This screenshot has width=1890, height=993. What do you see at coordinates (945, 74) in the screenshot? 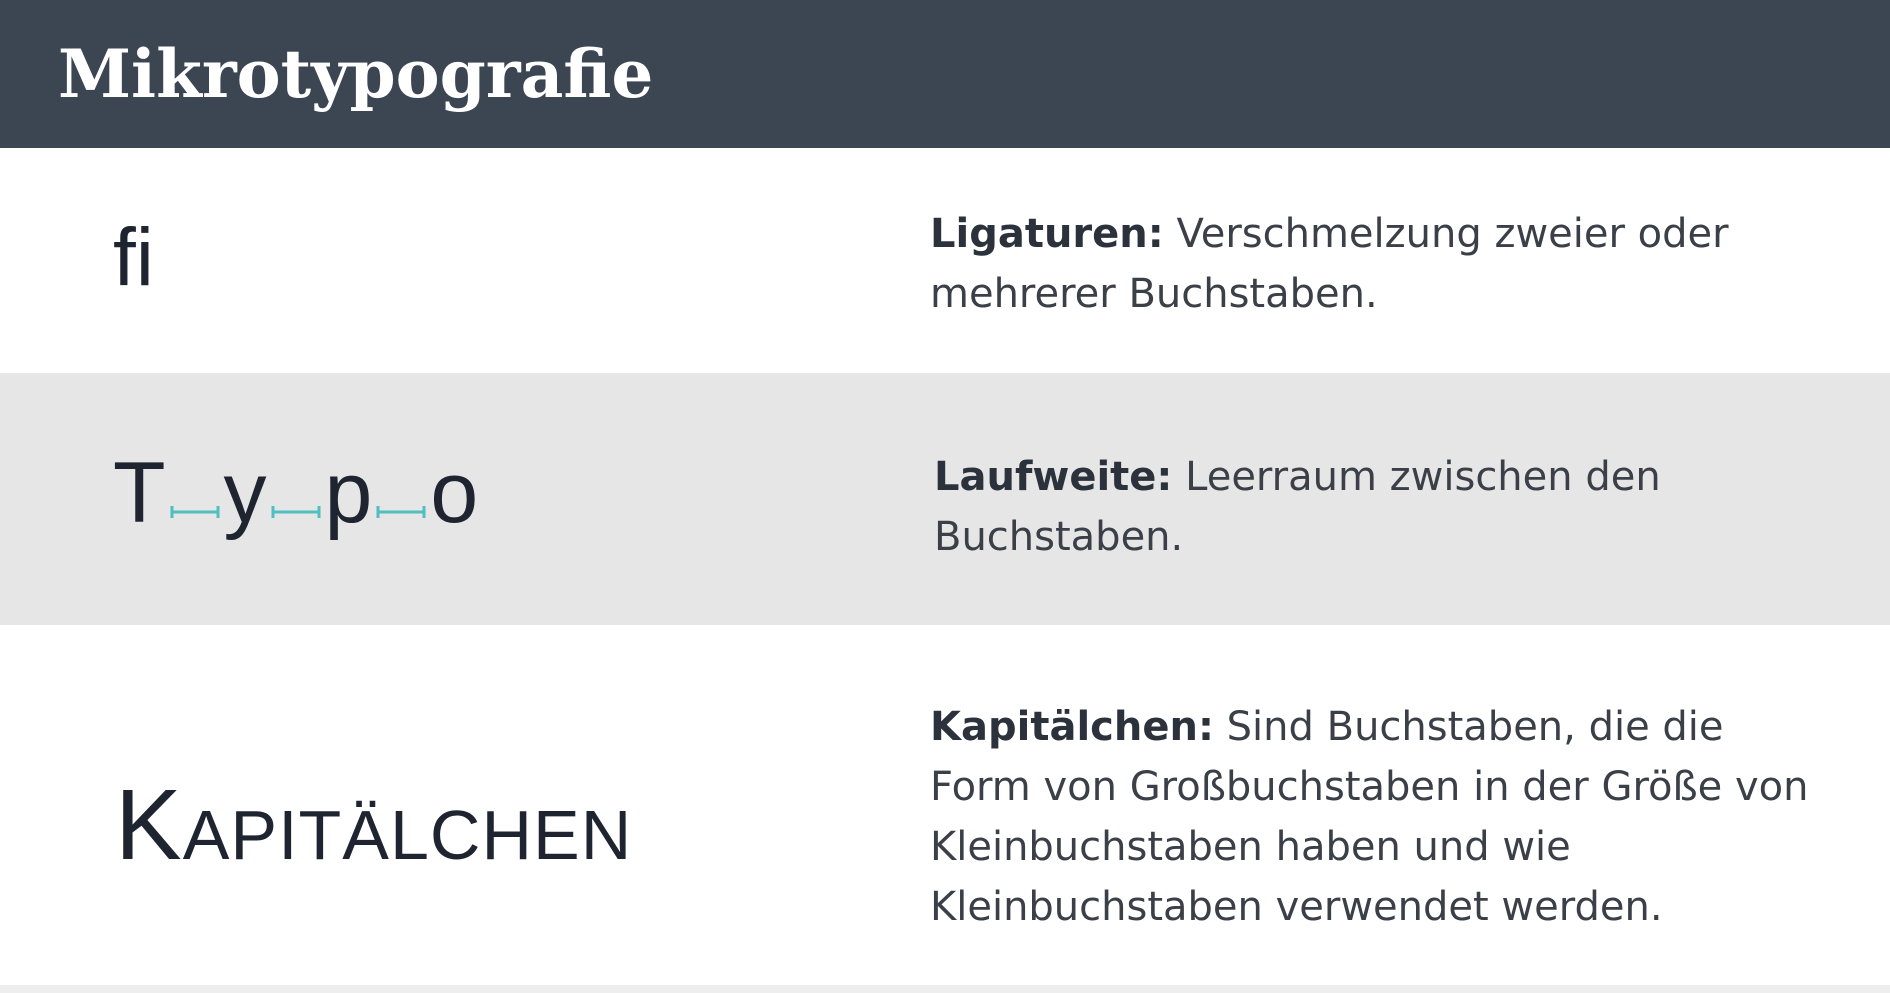
I see `header-bar: Mikrotypografie` at bounding box center [945, 74].